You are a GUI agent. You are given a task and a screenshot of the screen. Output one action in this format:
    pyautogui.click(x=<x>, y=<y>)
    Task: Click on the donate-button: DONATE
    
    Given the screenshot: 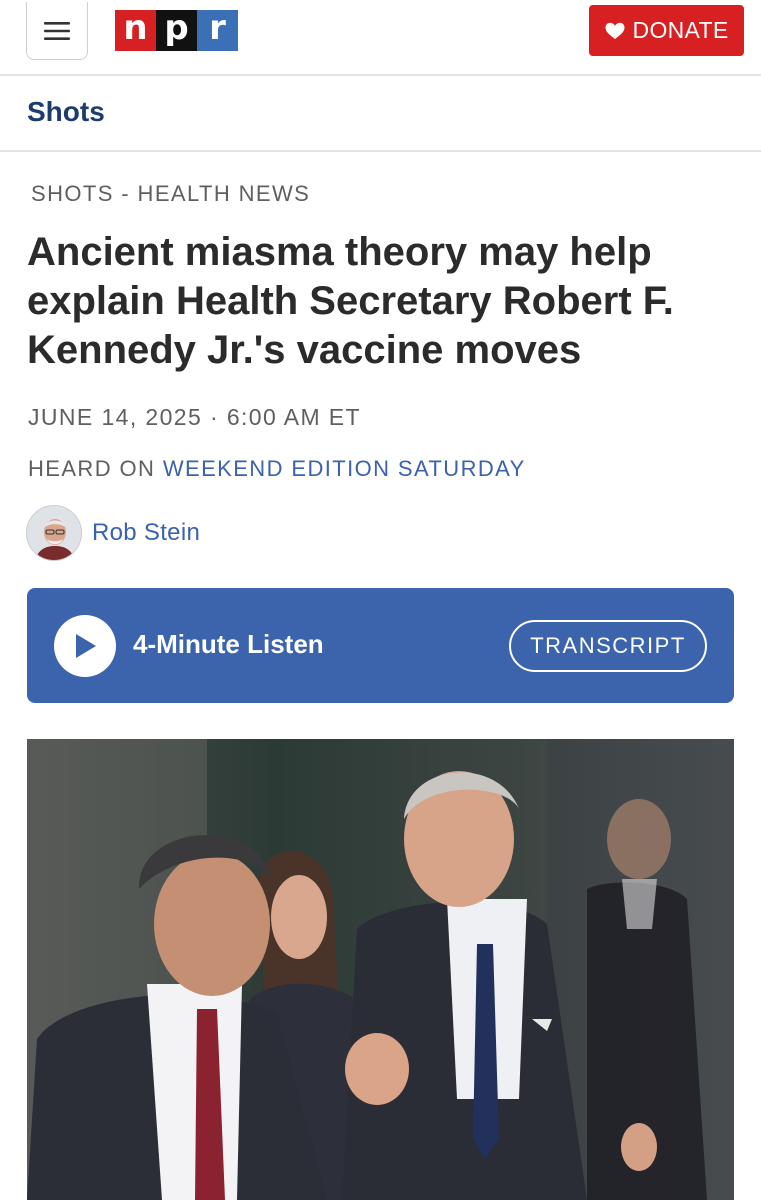 What is the action you would take?
    pyautogui.click(x=666, y=30)
    